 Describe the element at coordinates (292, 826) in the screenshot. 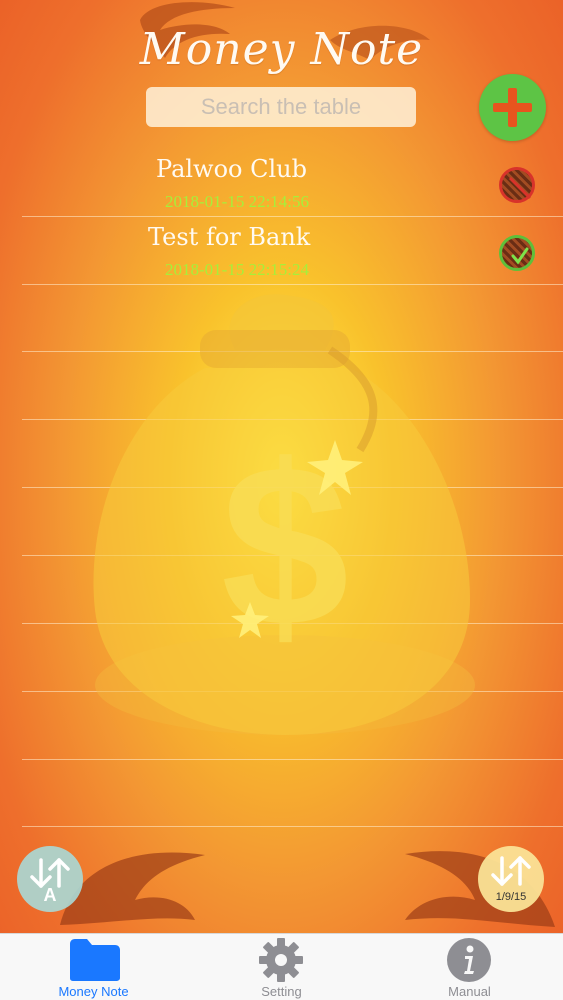

I see `divider` at that location.